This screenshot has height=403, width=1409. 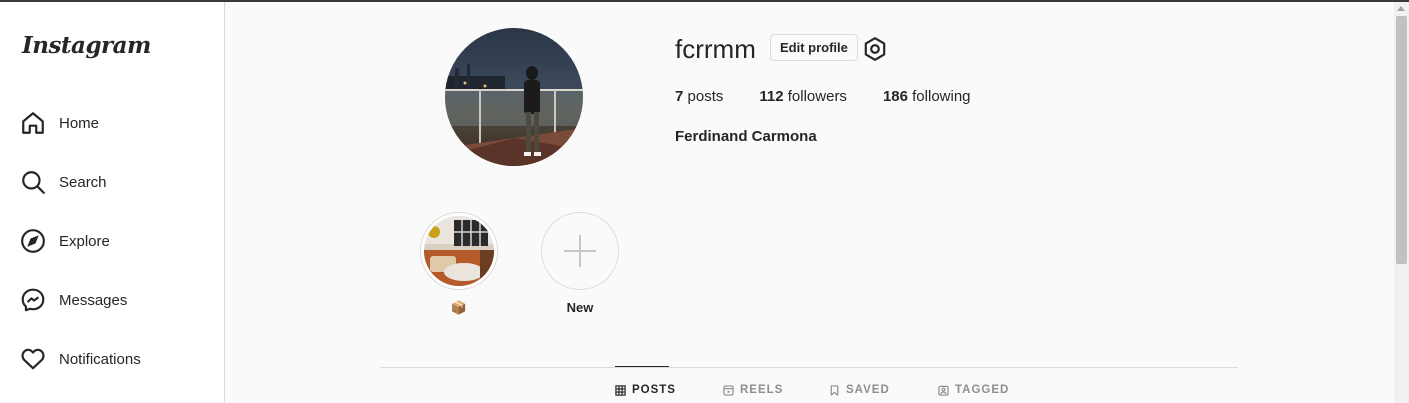 What do you see at coordinates (705, 96) in the screenshot?
I see `stat-label: posts` at bounding box center [705, 96].